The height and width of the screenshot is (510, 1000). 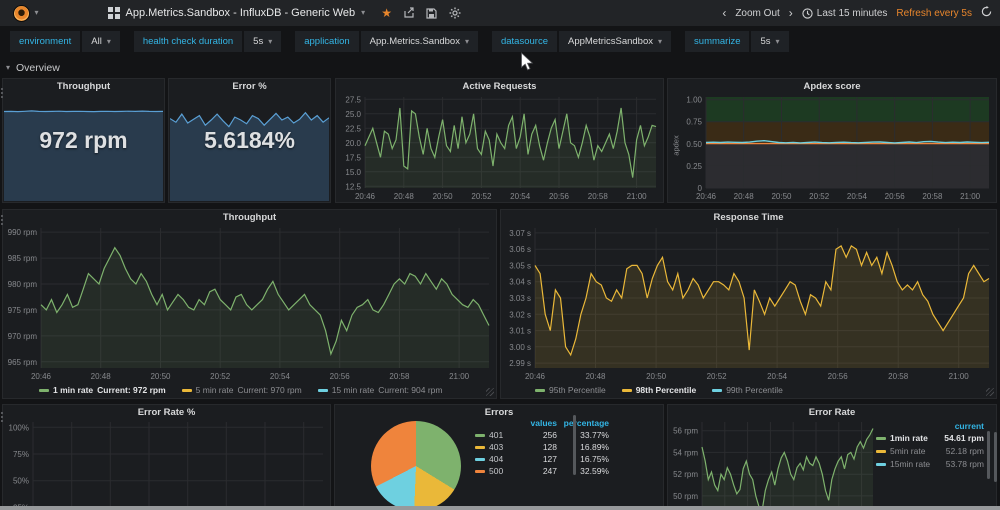 What do you see at coordinates (724, 13) in the screenshot?
I see `zoom-out-left-chevron: ‹` at bounding box center [724, 13].